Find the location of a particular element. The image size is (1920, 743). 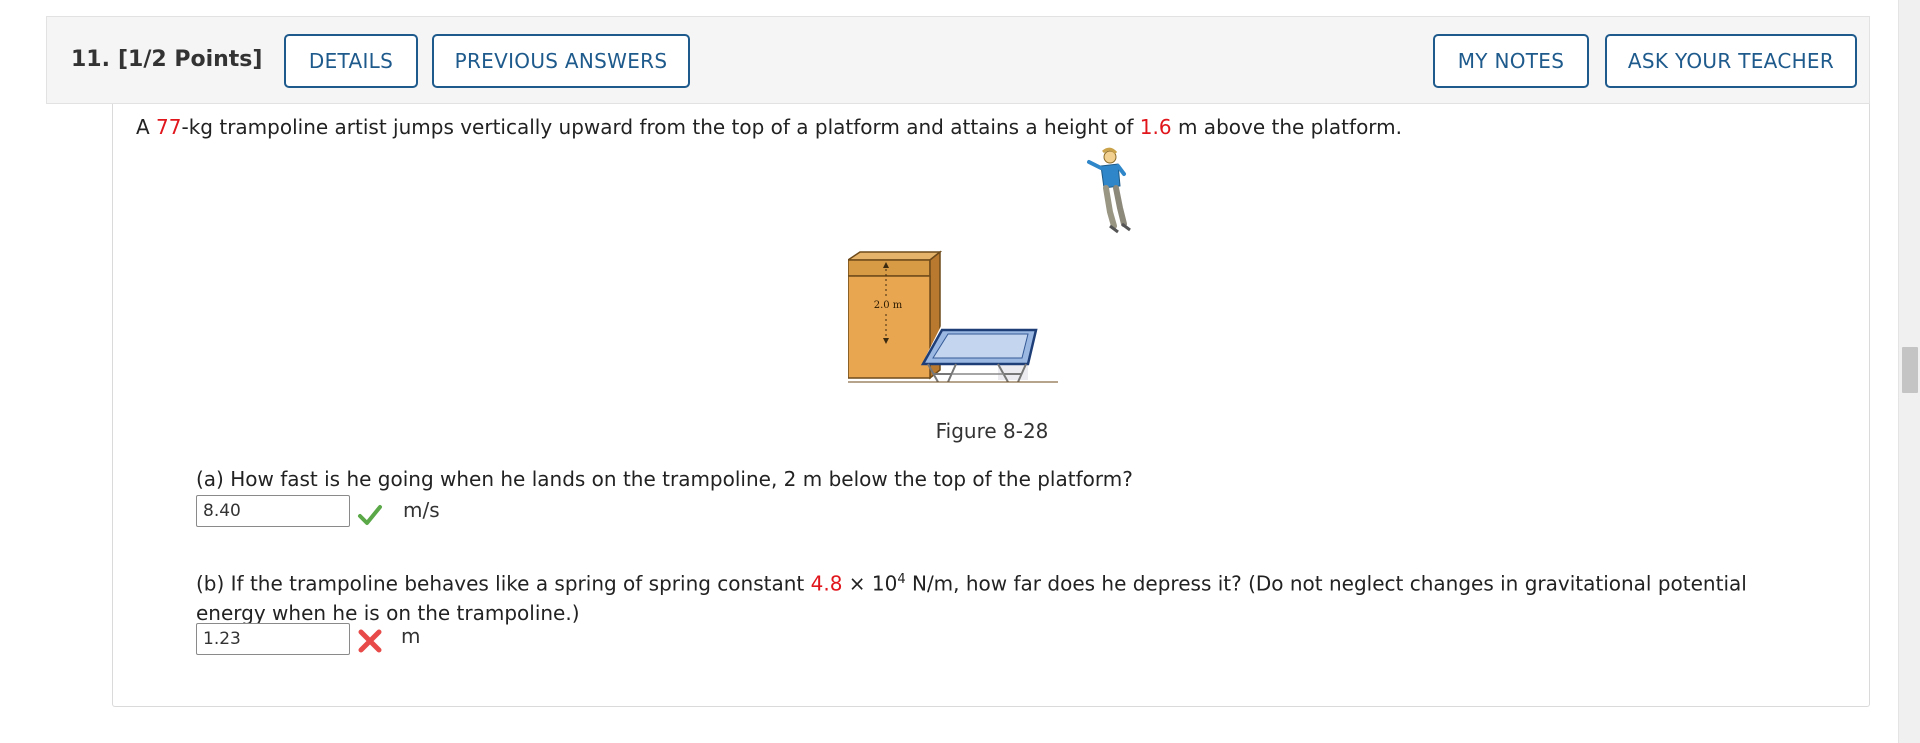

ask-your-teacher-button: ASK YOUR TEACHER is located at coordinates (1731, 61).